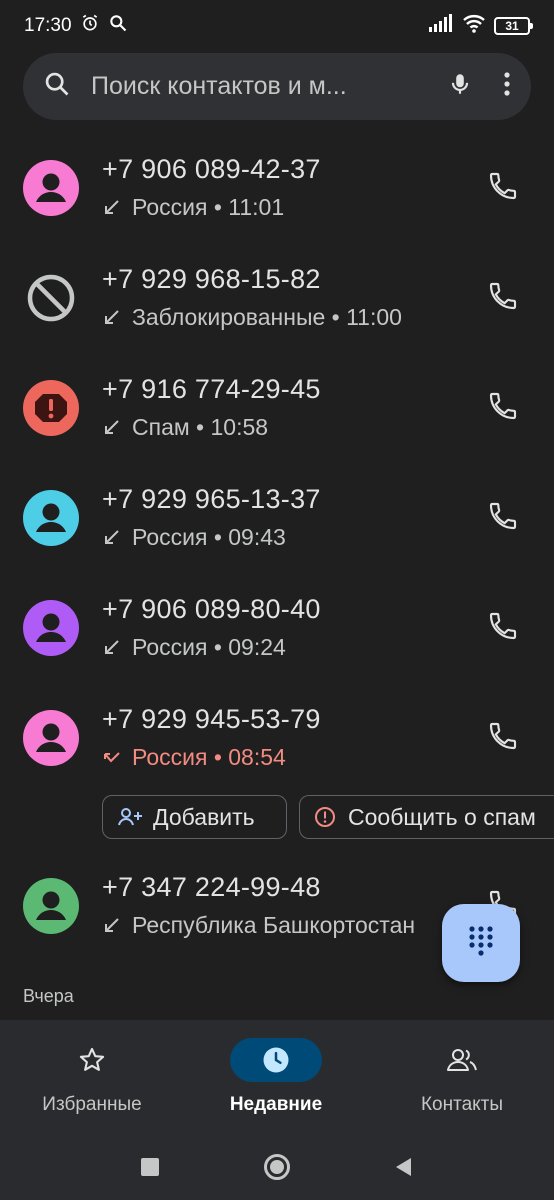  Describe the element at coordinates (150, 1167) in the screenshot. I see `recents-square-icon` at that location.